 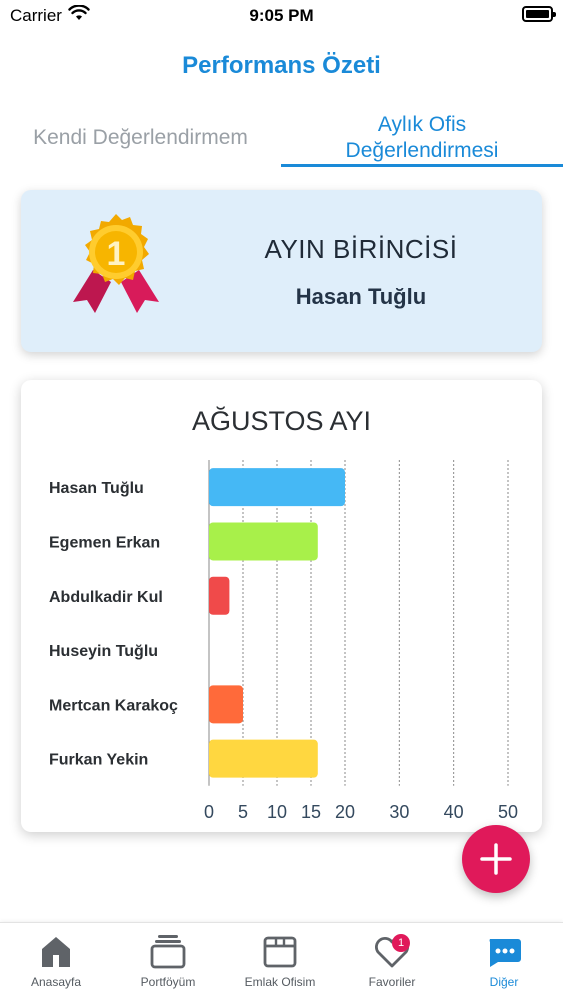 I want to click on home-icon, so click(x=56, y=952).